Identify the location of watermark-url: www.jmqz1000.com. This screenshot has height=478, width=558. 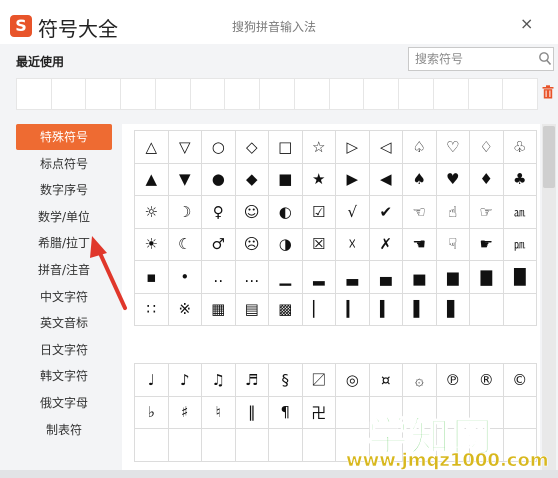
(447, 461).